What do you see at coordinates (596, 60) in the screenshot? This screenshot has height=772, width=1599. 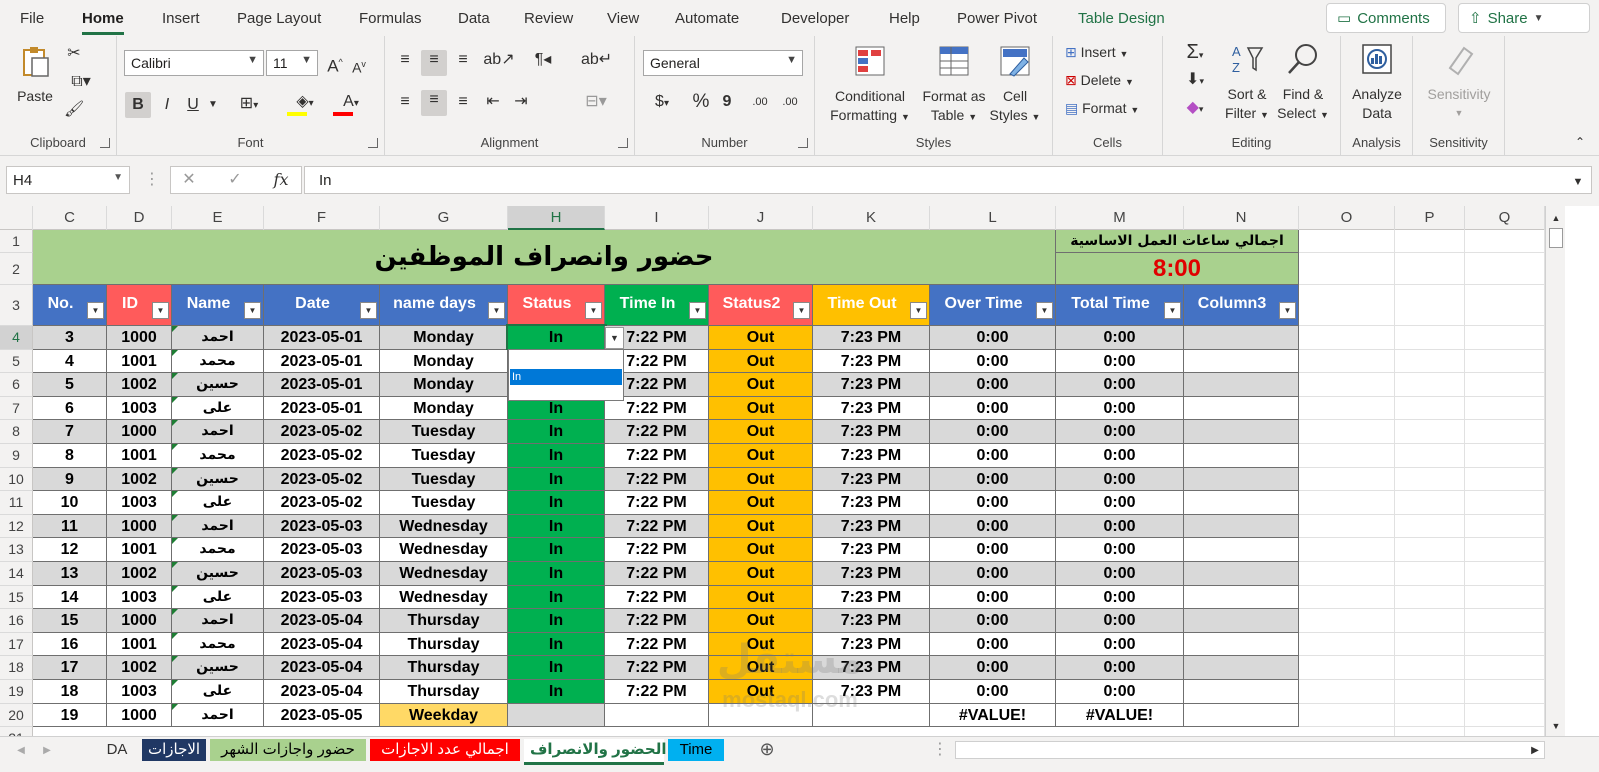 I see `wrap-text-icon: ab↵` at bounding box center [596, 60].